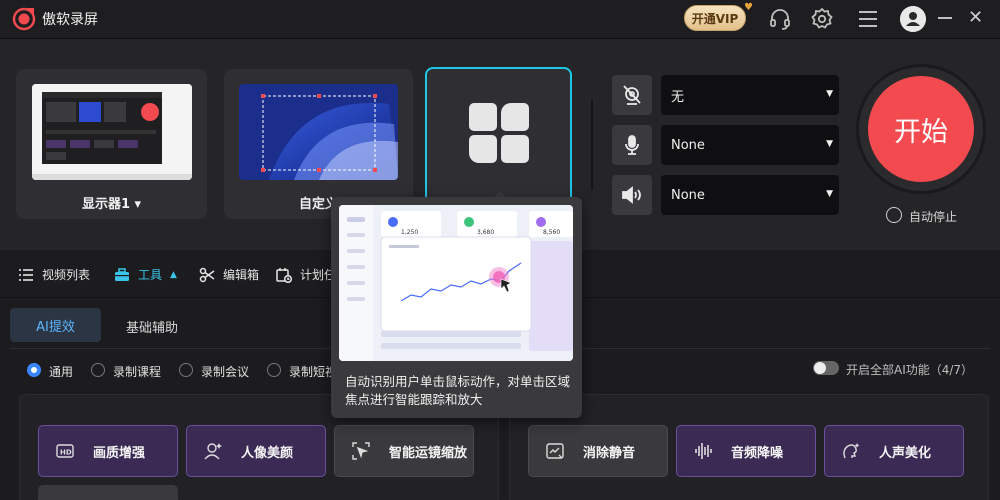  What do you see at coordinates (703, 451) in the screenshot?
I see `waveform-icon` at bounding box center [703, 451].